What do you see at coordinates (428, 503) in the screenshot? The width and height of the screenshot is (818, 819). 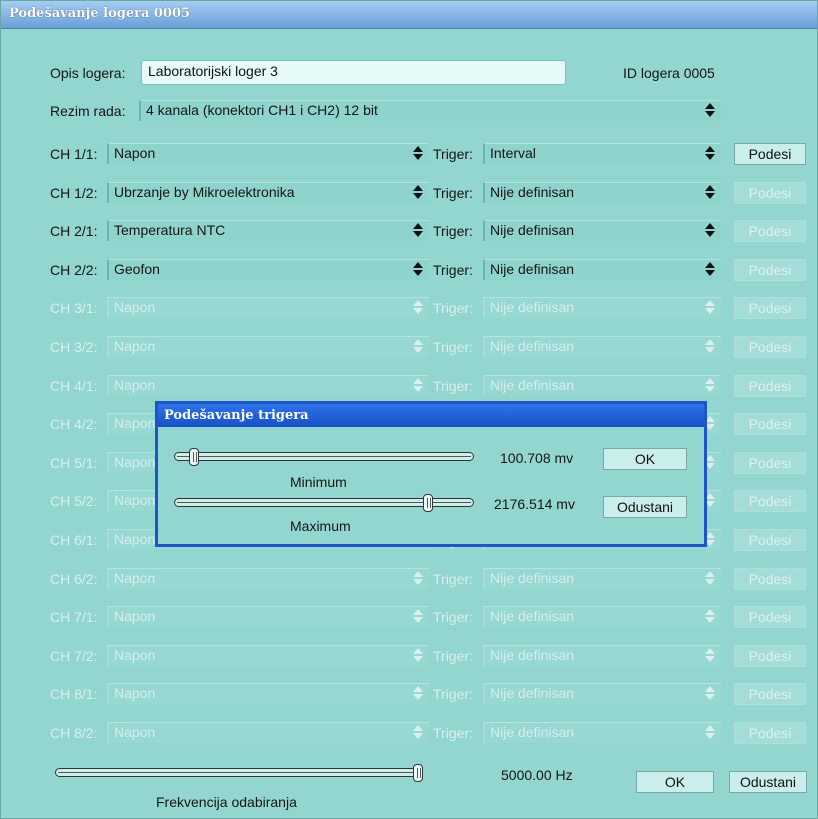 I see `maximum-slider-thumb` at bounding box center [428, 503].